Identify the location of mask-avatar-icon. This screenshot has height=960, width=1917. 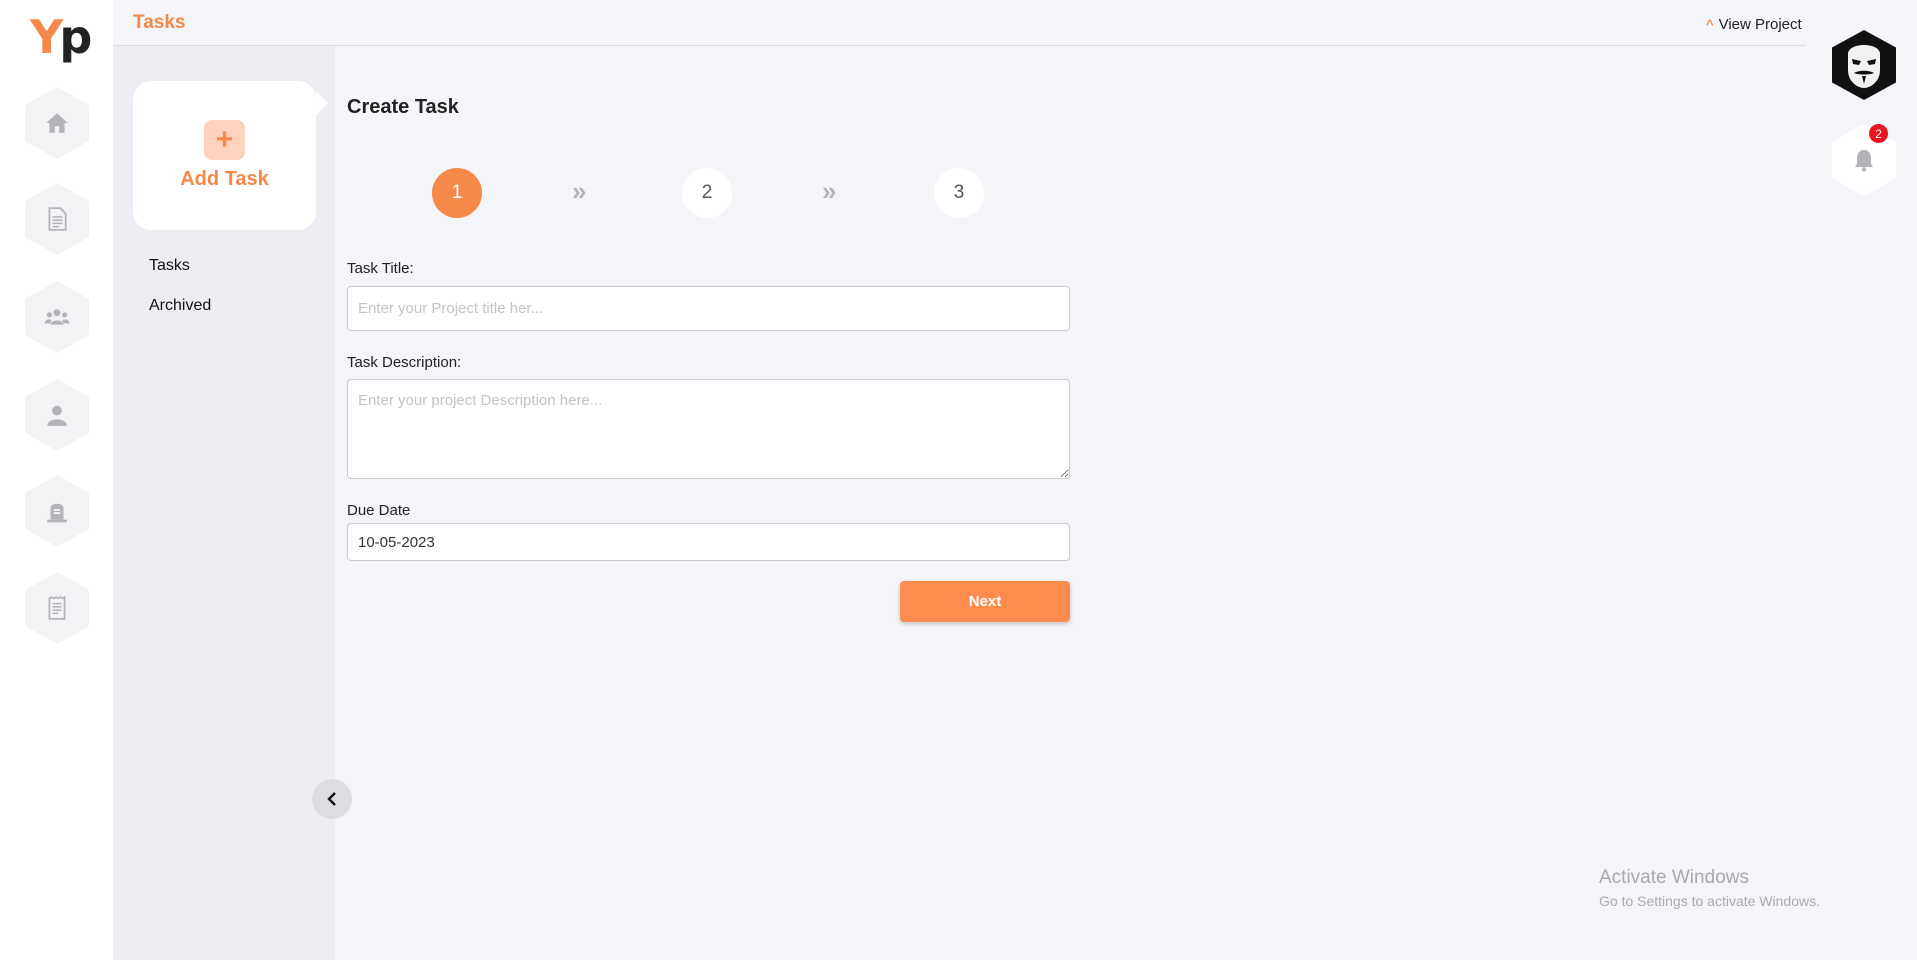
(1864, 66).